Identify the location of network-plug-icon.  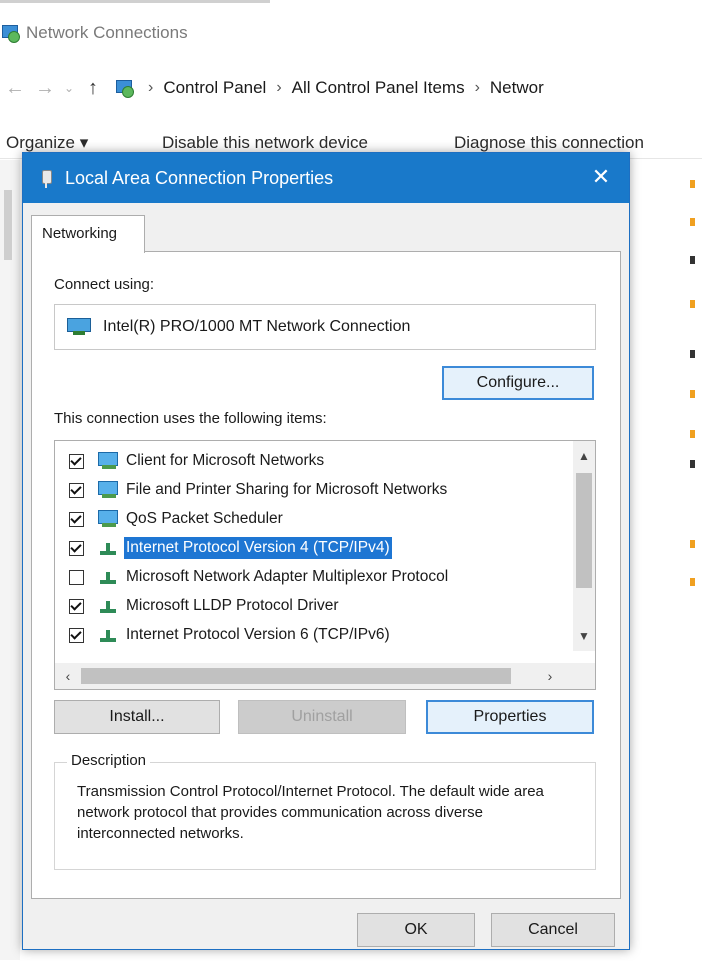
(46, 178).